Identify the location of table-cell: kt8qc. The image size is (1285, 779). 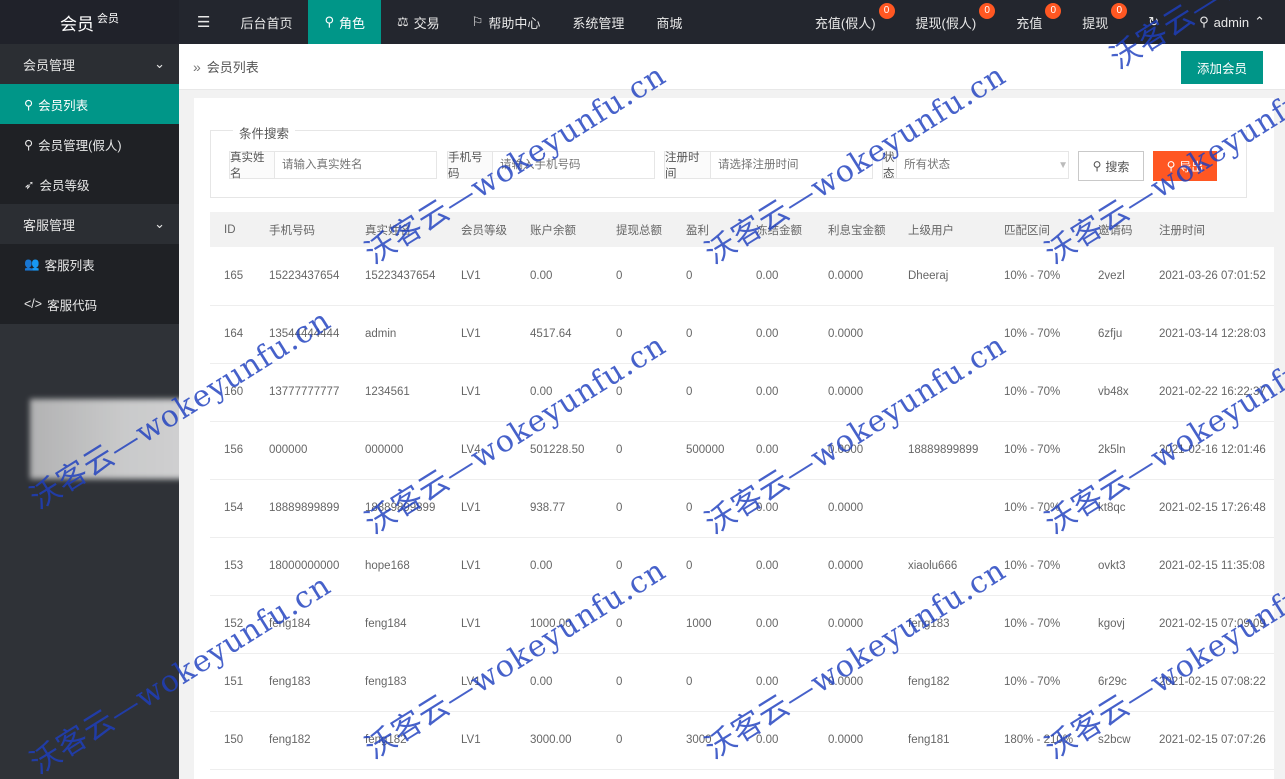
(1114, 508).